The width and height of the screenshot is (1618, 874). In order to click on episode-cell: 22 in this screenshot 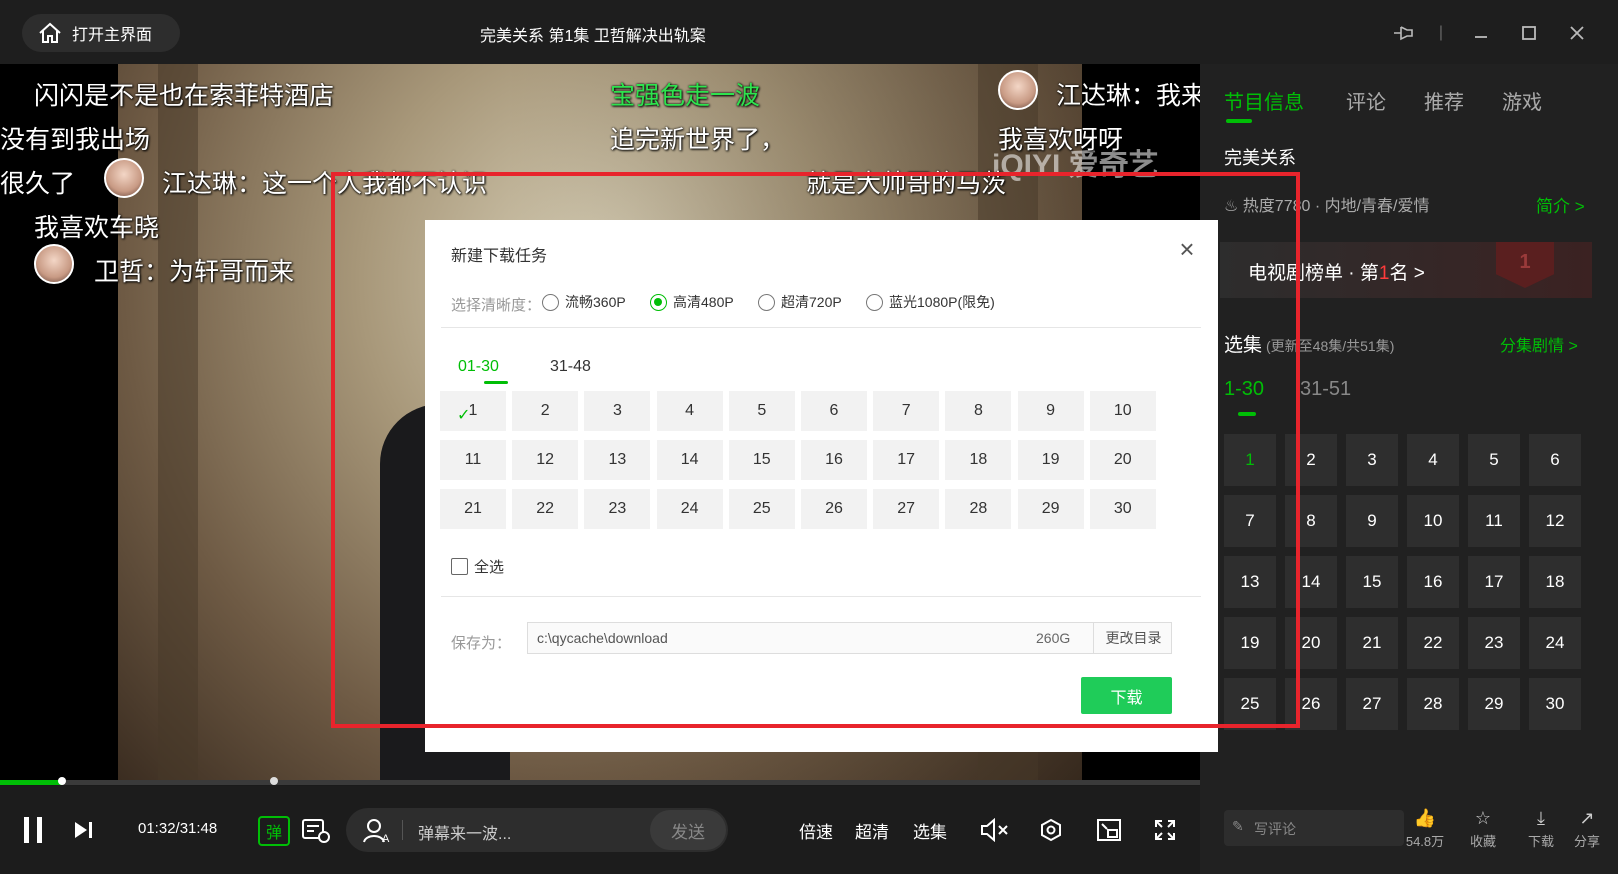, I will do `click(1433, 643)`.